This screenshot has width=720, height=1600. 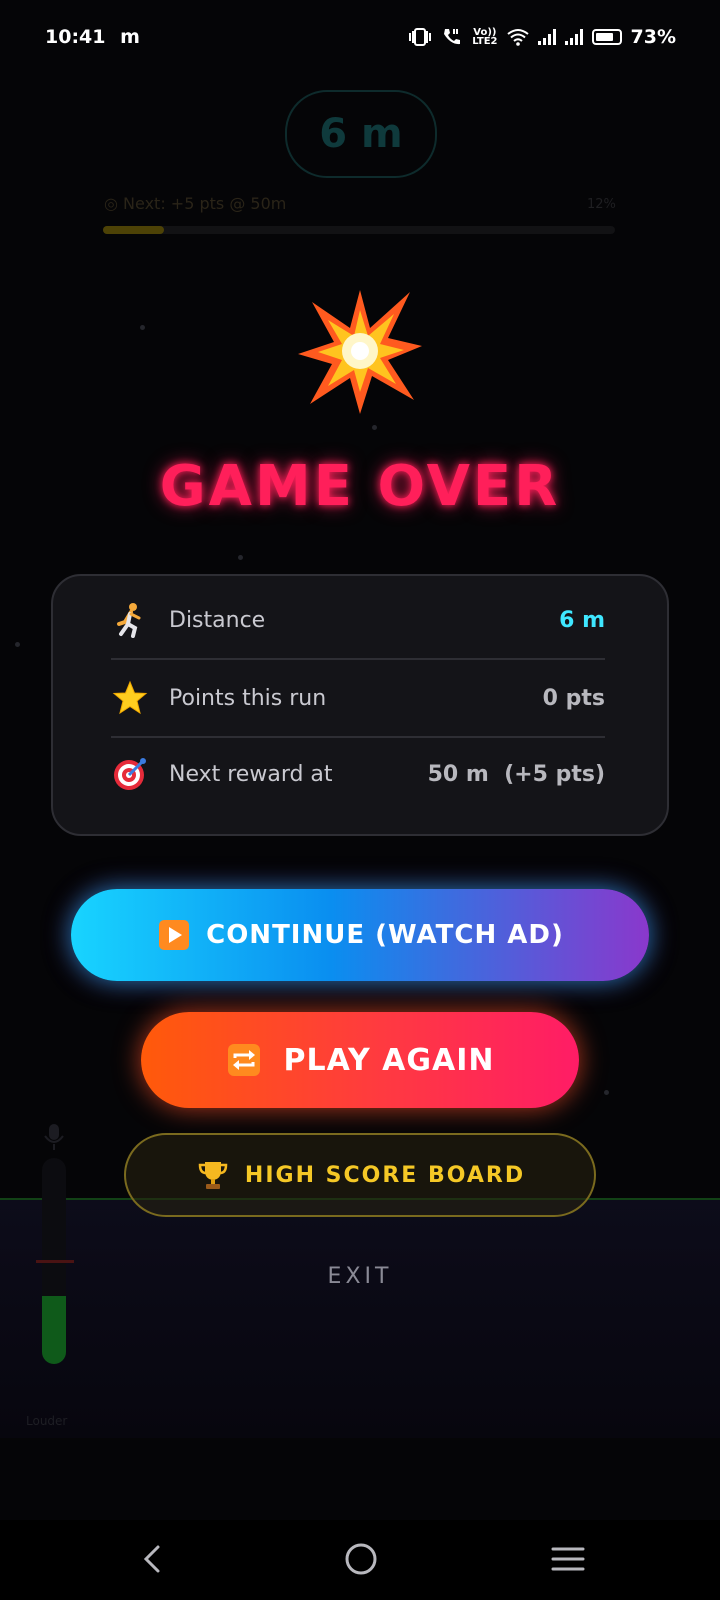 I want to click on play-again-button: PLAY AGAIN, so click(x=360, y=1060).